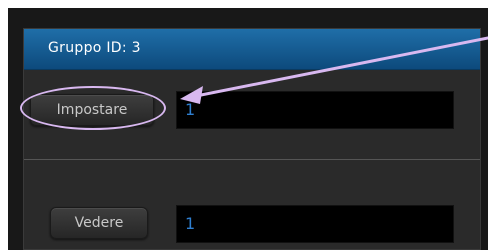 The width and height of the screenshot is (488, 250). What do you see at coordinates (315, 224) in the screenshot?
I see `view-value-field: 1` at bounding box center [315, 224].